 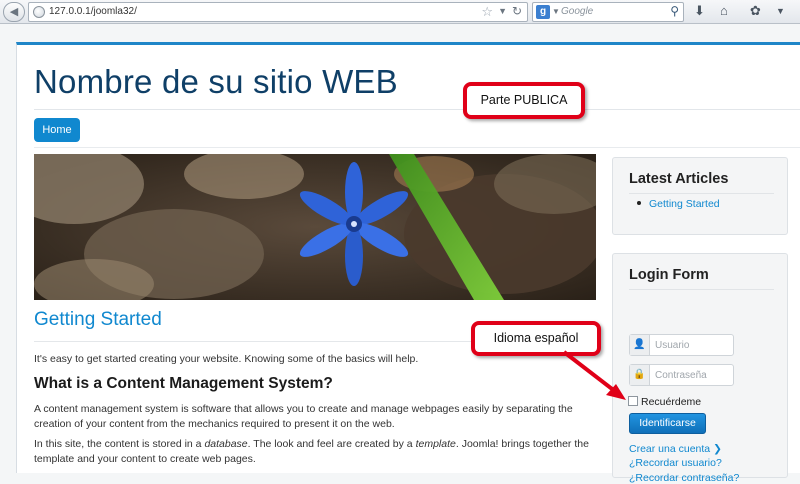 What do you see at coordinates (669, 275) in the screenshot?
I see `module-title: Login Form` at bounding box center [669, 275].